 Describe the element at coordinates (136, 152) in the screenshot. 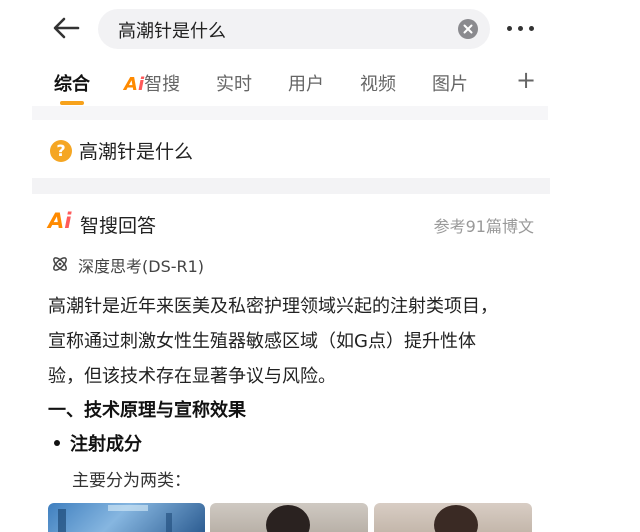

I see `question-text: 高潮针是什么` at that location.